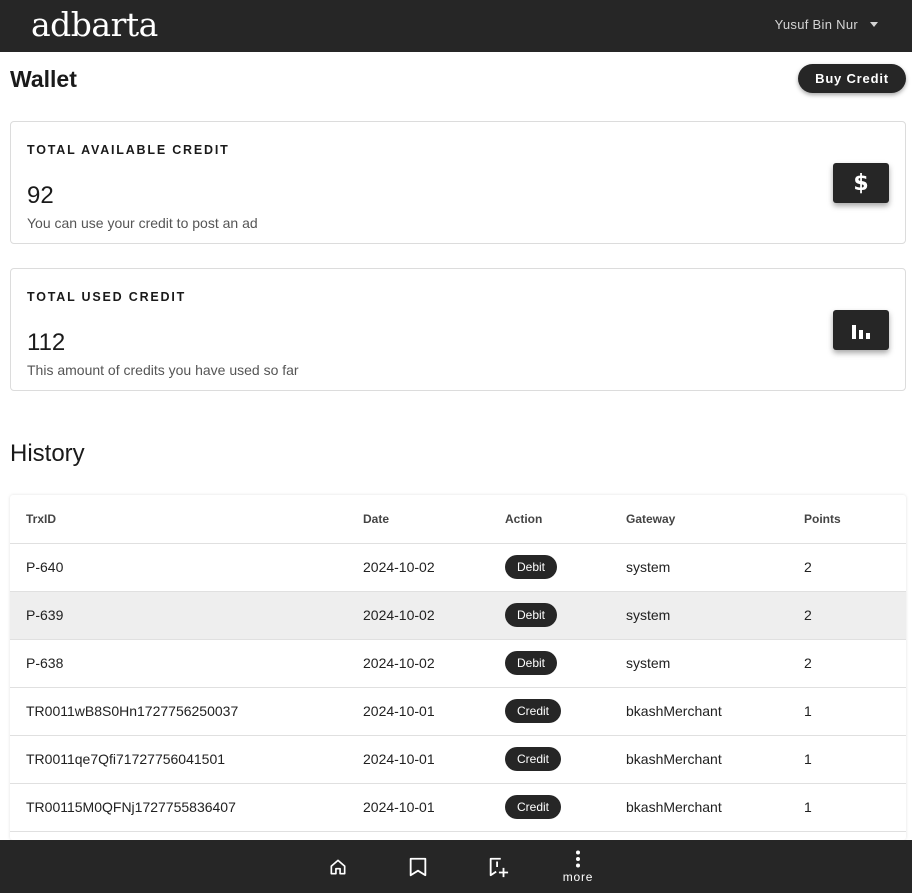 The height and width of the screenshot is (893, 912). What do you see at coordinates (128, 150) in the screenshot?
I see `card-label: TOTAL AVAILABLE CREDIT` at bounding box center [128, 150].